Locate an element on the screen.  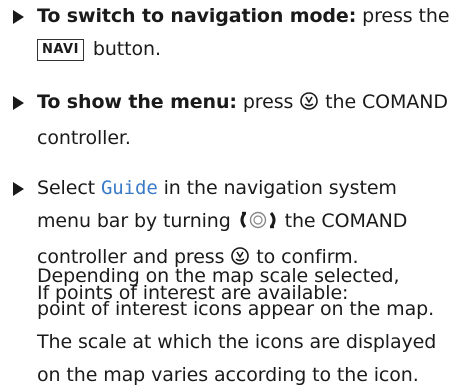
press-controller-icon is located at coordinates (309, 105).